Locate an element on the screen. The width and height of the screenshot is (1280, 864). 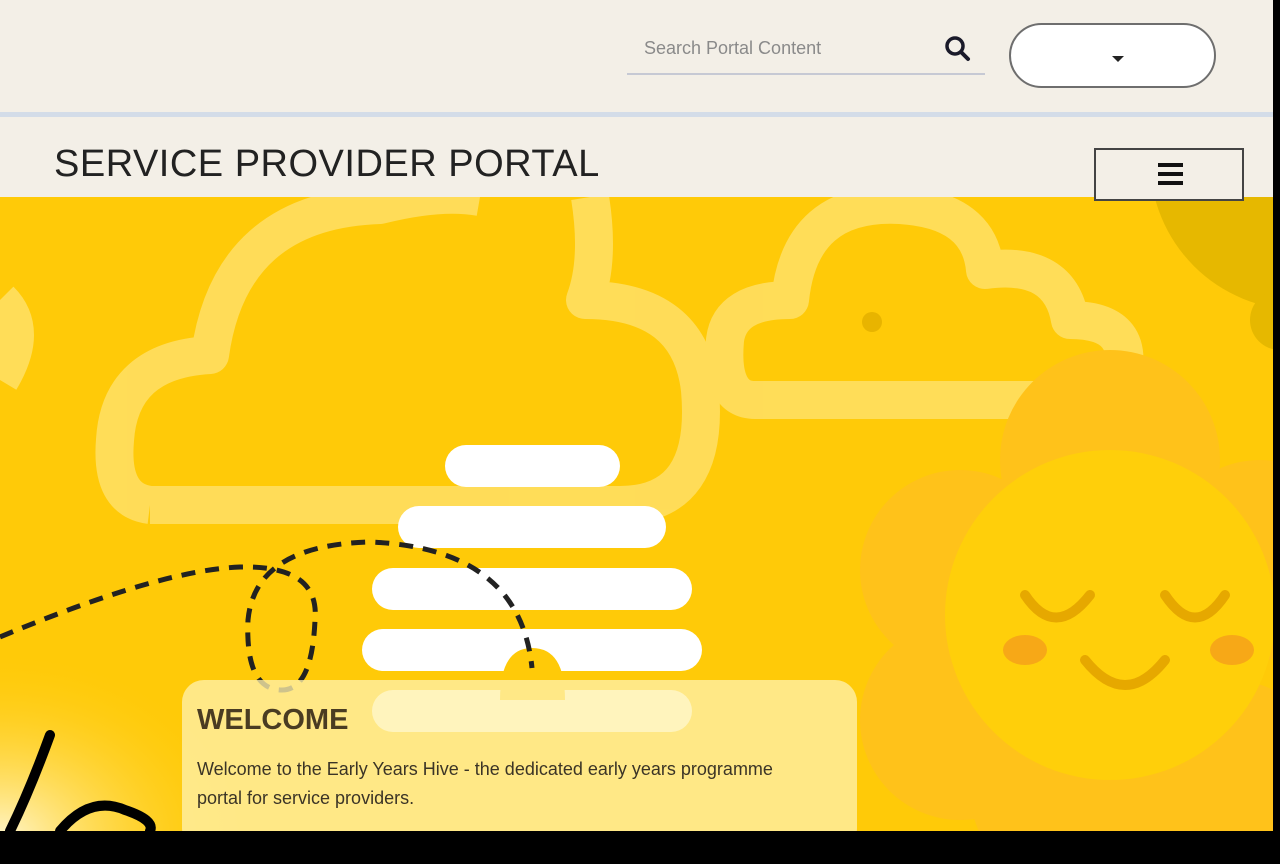
search-box is located at coordinates (806, 50).